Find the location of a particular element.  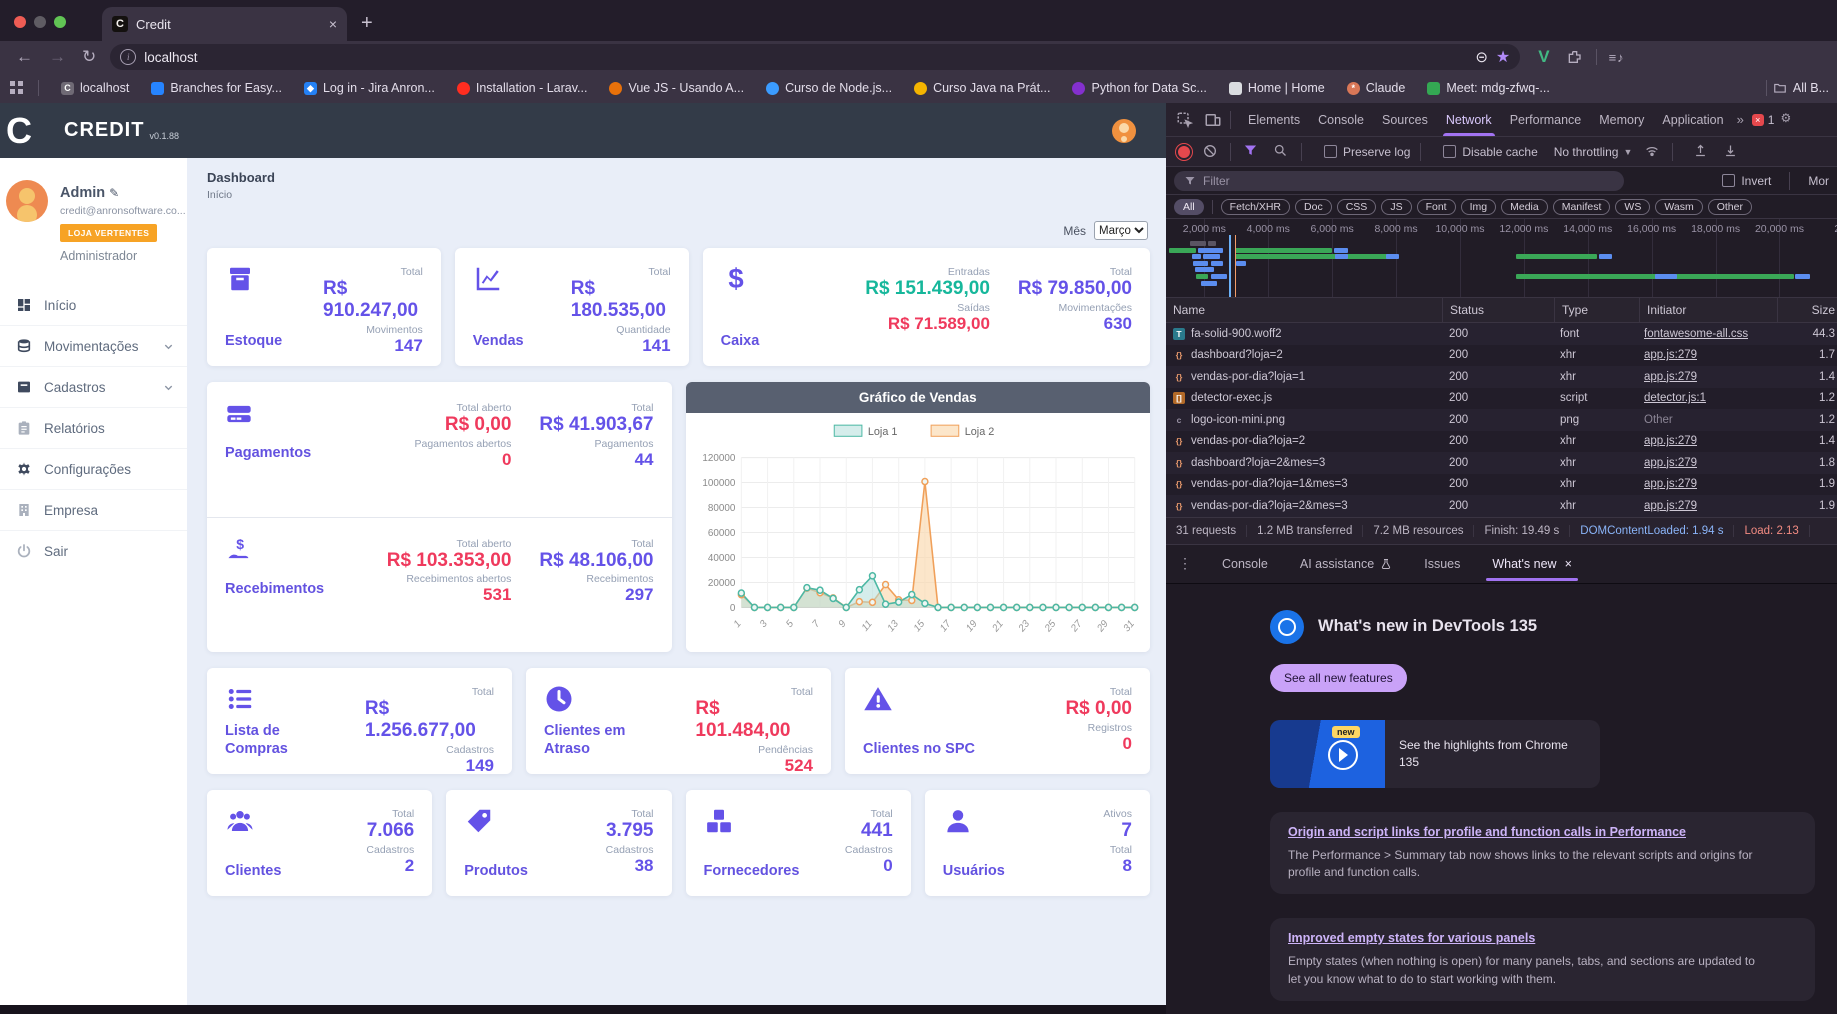

filter-chip-other: Other is located at coordinates (1729, 206).